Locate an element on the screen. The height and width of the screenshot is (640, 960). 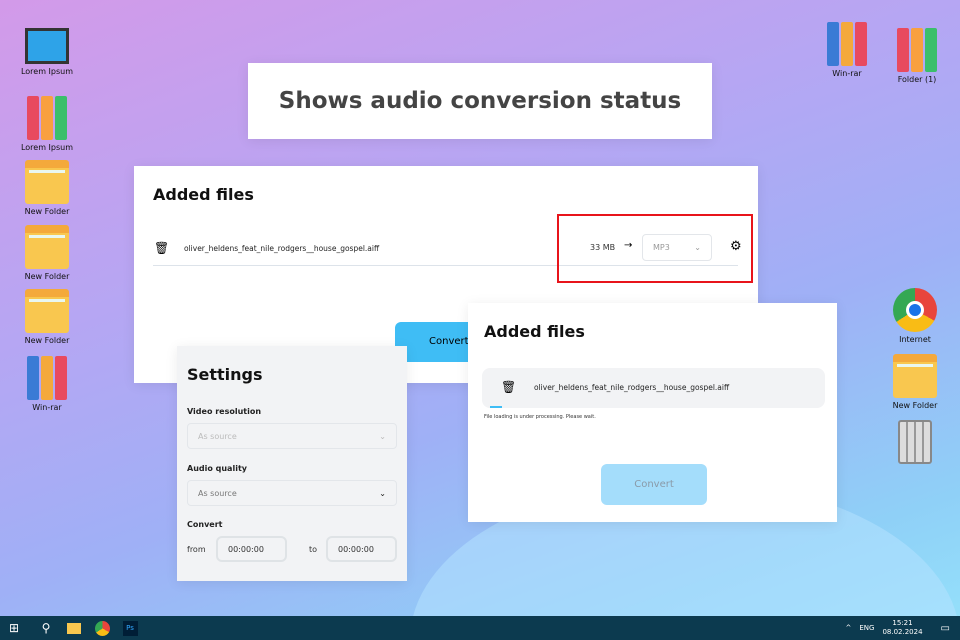
language-indicator: ENG is located at coordinates (866, 628).